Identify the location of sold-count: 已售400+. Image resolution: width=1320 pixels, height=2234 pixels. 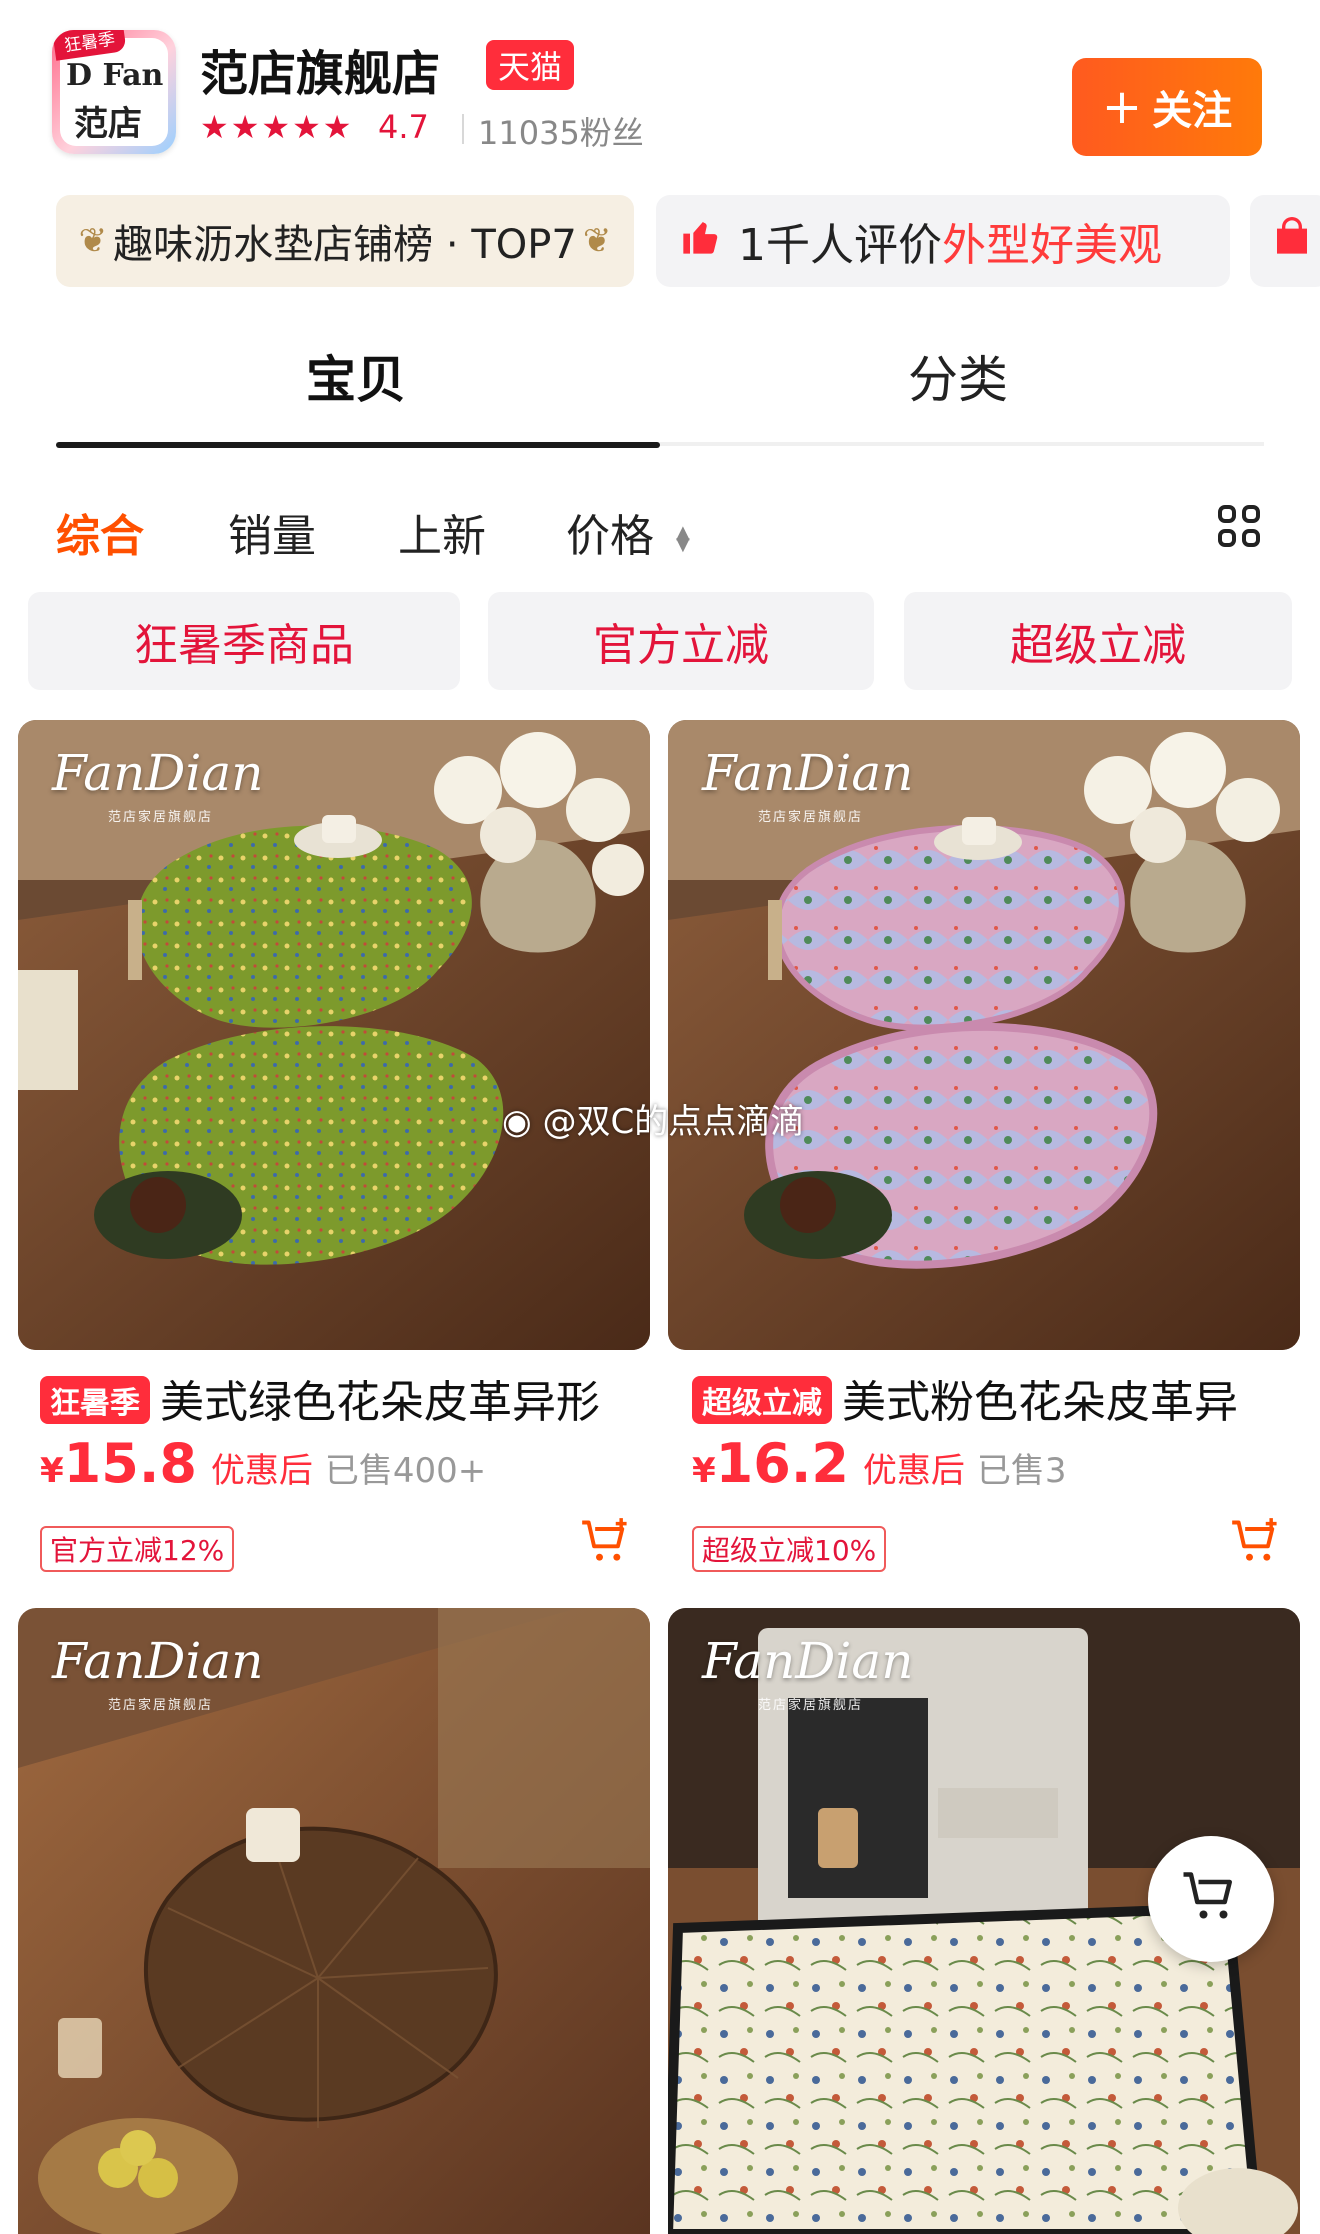
(405, 1471).